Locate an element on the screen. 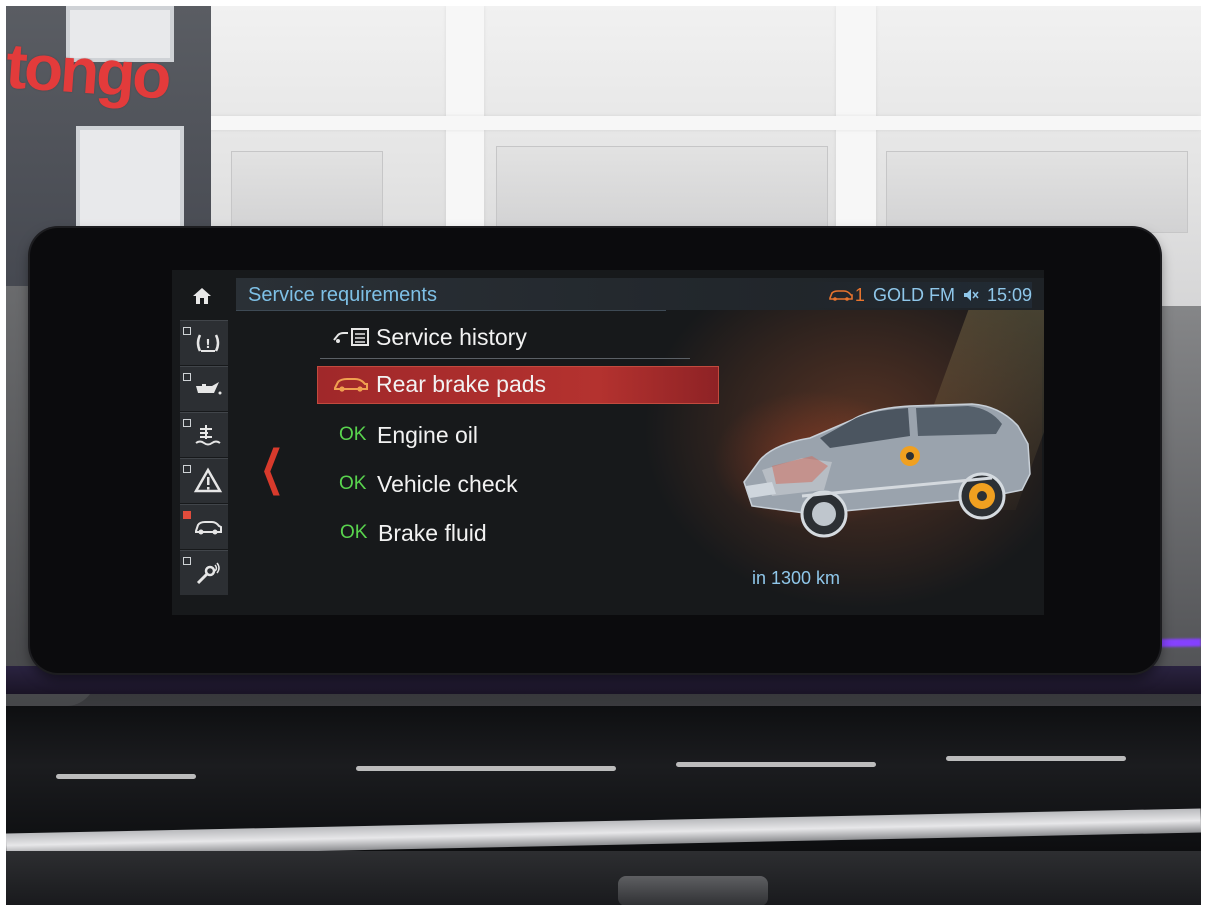  list-item-rear-brake-pads: Rear brake pads is located at coordinates (439, 384).